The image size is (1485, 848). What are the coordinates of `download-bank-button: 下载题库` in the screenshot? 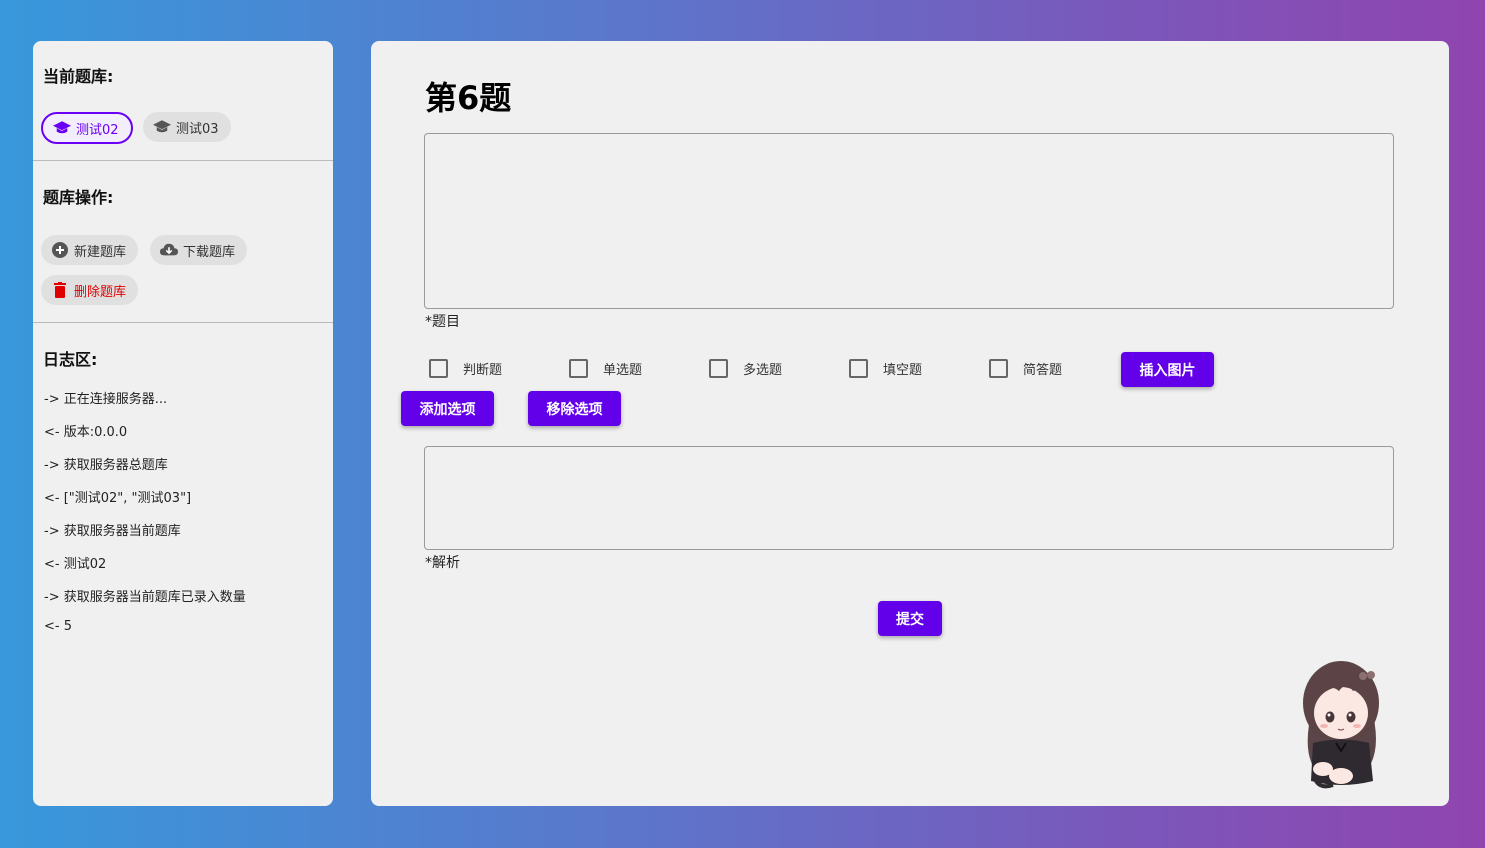 It's located at (199, 250).